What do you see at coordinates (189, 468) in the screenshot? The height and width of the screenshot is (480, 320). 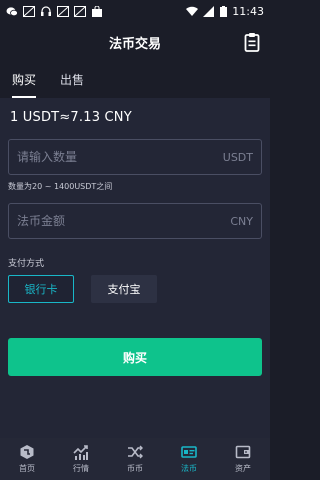 I see `nav-item-label: 法币` at bounding box center [189, 468].